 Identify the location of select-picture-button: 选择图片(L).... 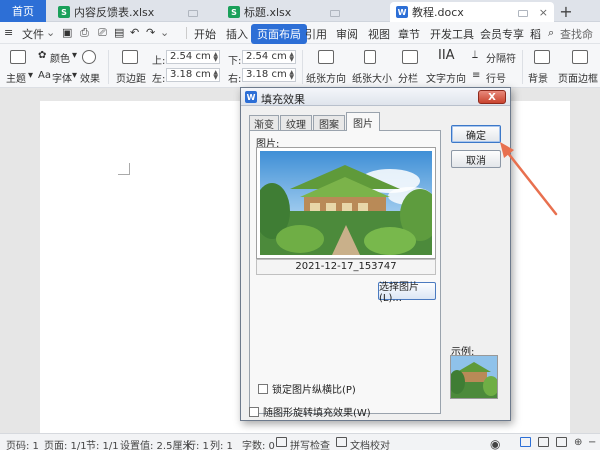
(407, 293).